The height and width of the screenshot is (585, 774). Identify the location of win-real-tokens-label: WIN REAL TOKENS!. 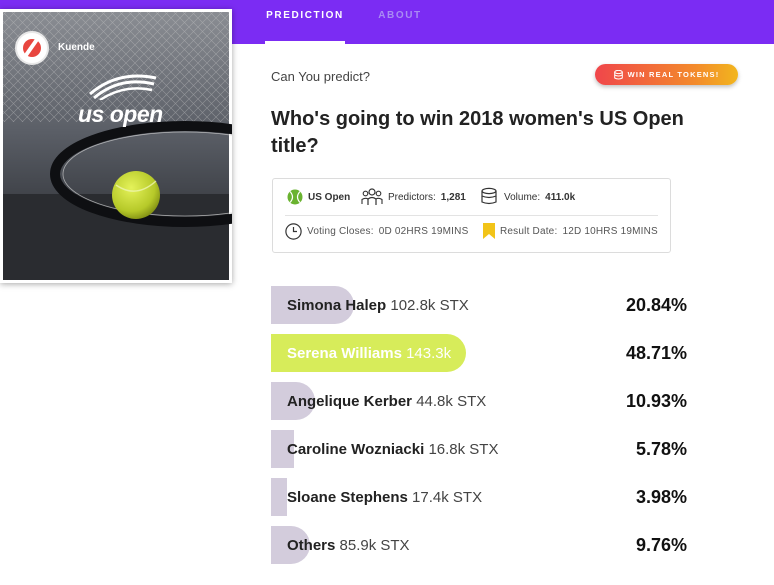
(673, 74).